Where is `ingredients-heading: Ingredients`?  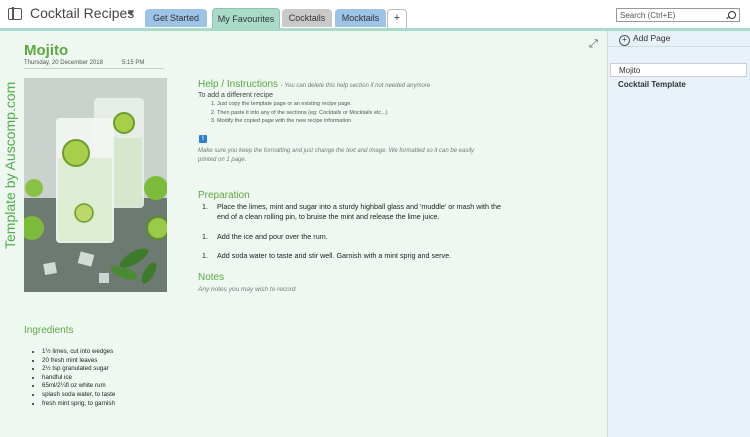
ingredients-heading: Ingredients is located at coordinates (48, 330).